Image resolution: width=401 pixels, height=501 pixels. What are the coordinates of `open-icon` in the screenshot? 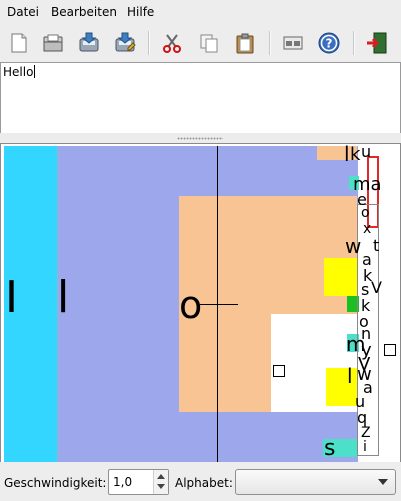 It's located at (53, 43).